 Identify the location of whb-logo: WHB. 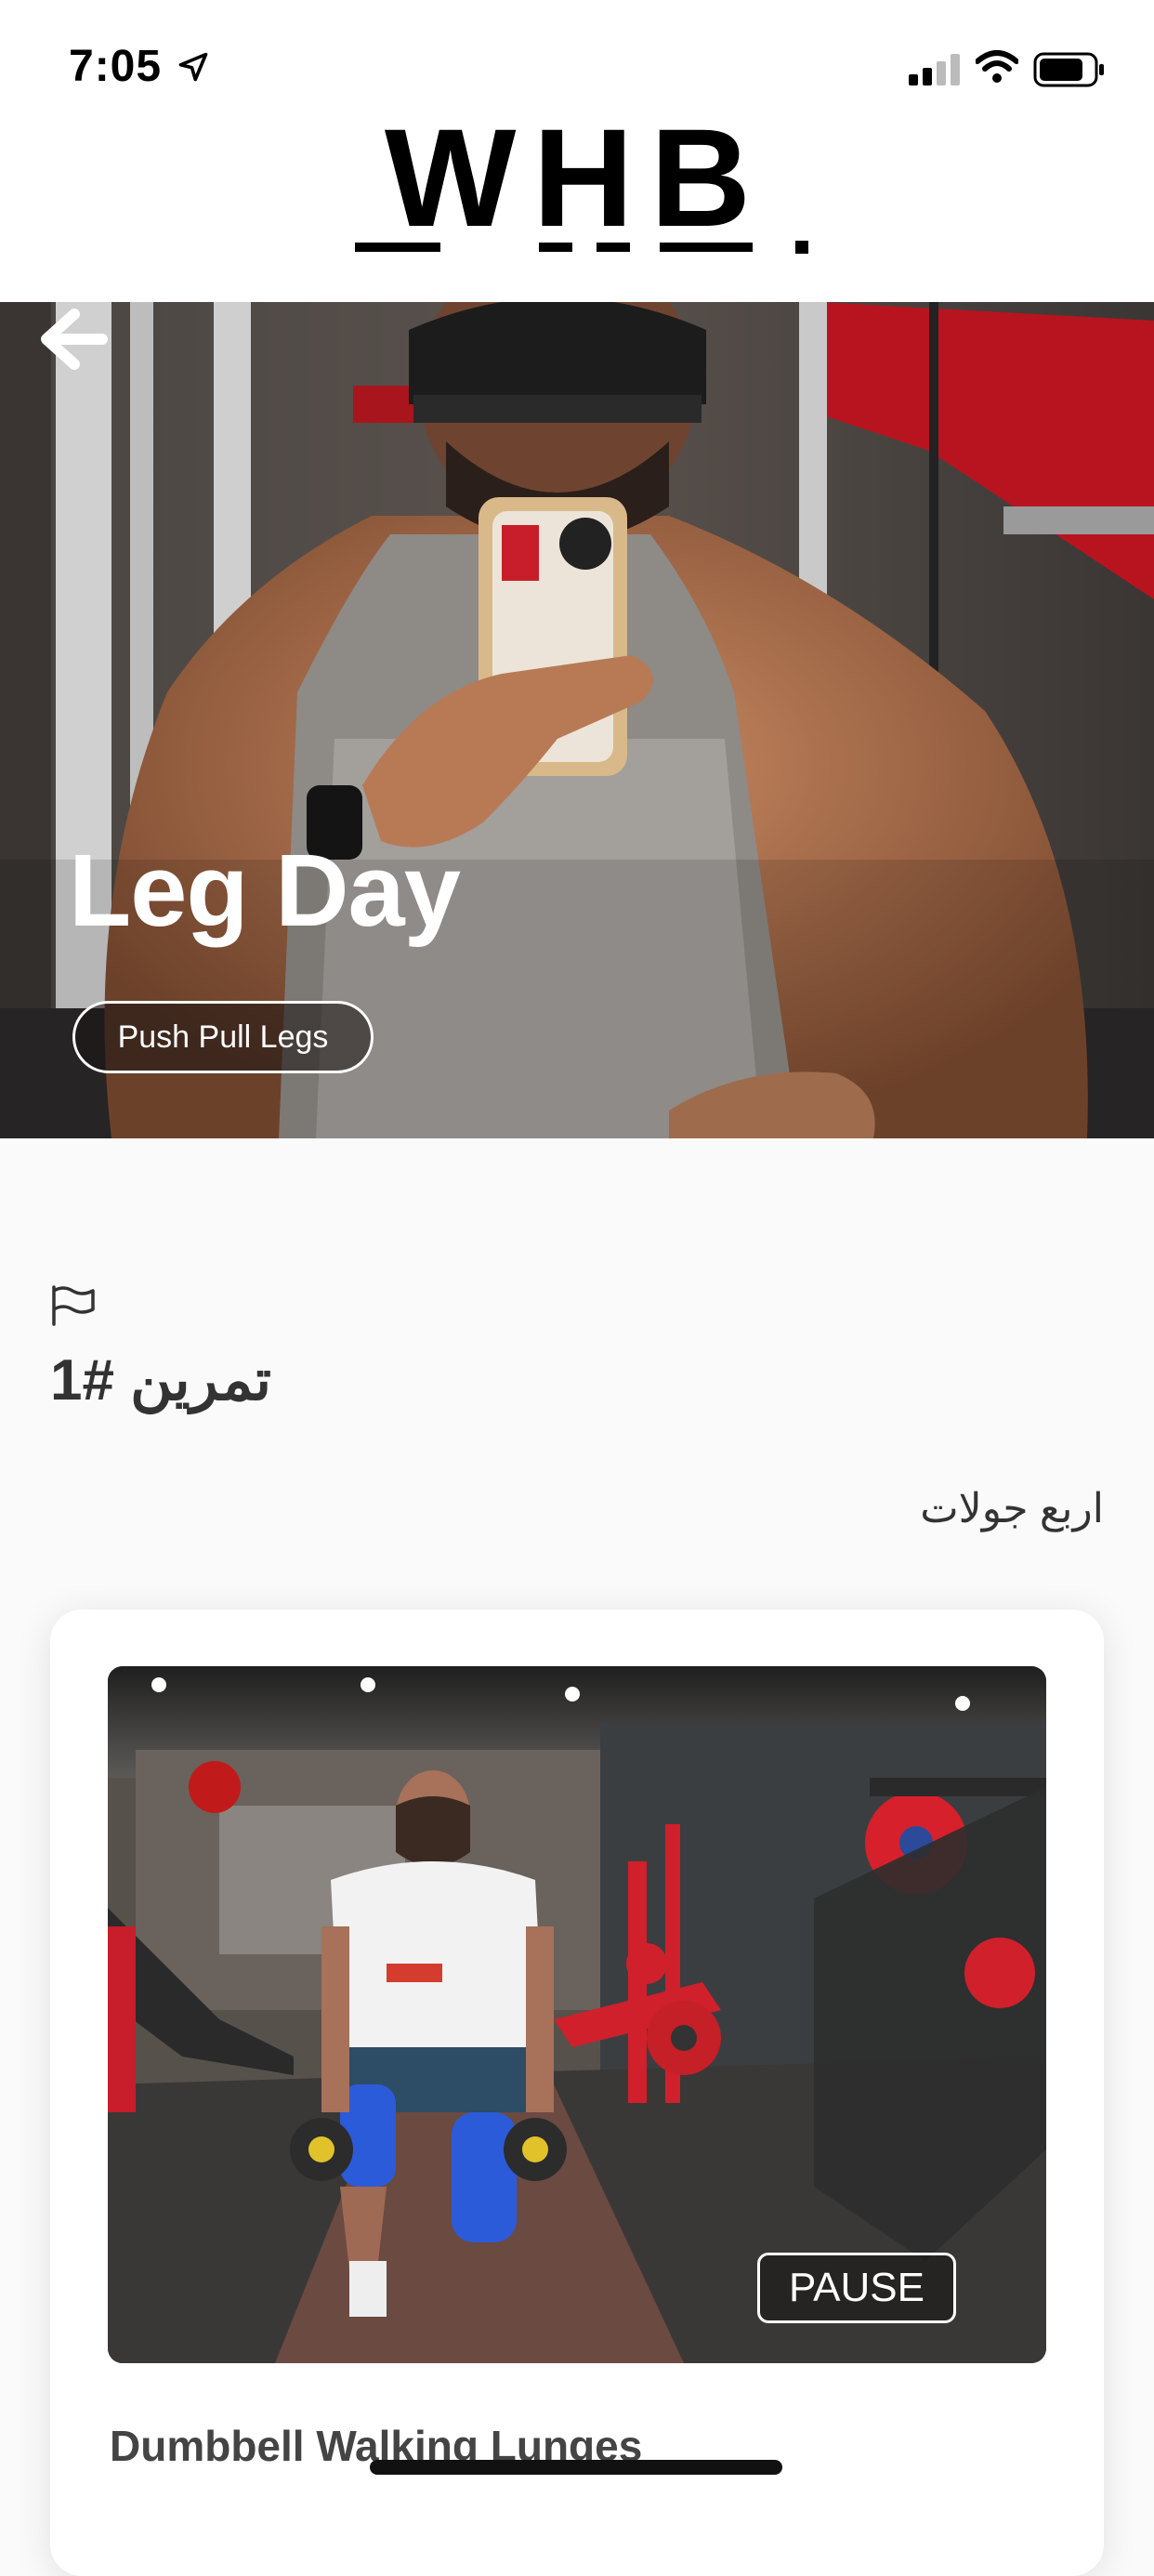
(576, 186).